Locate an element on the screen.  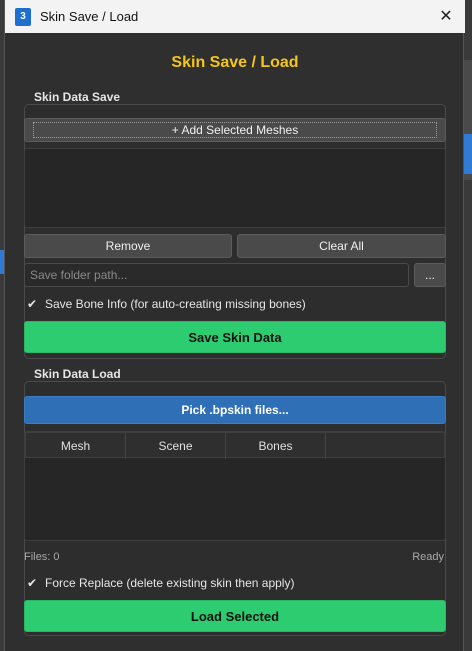
column-header-mesh: Mesh is located at coordinates (76, 446).